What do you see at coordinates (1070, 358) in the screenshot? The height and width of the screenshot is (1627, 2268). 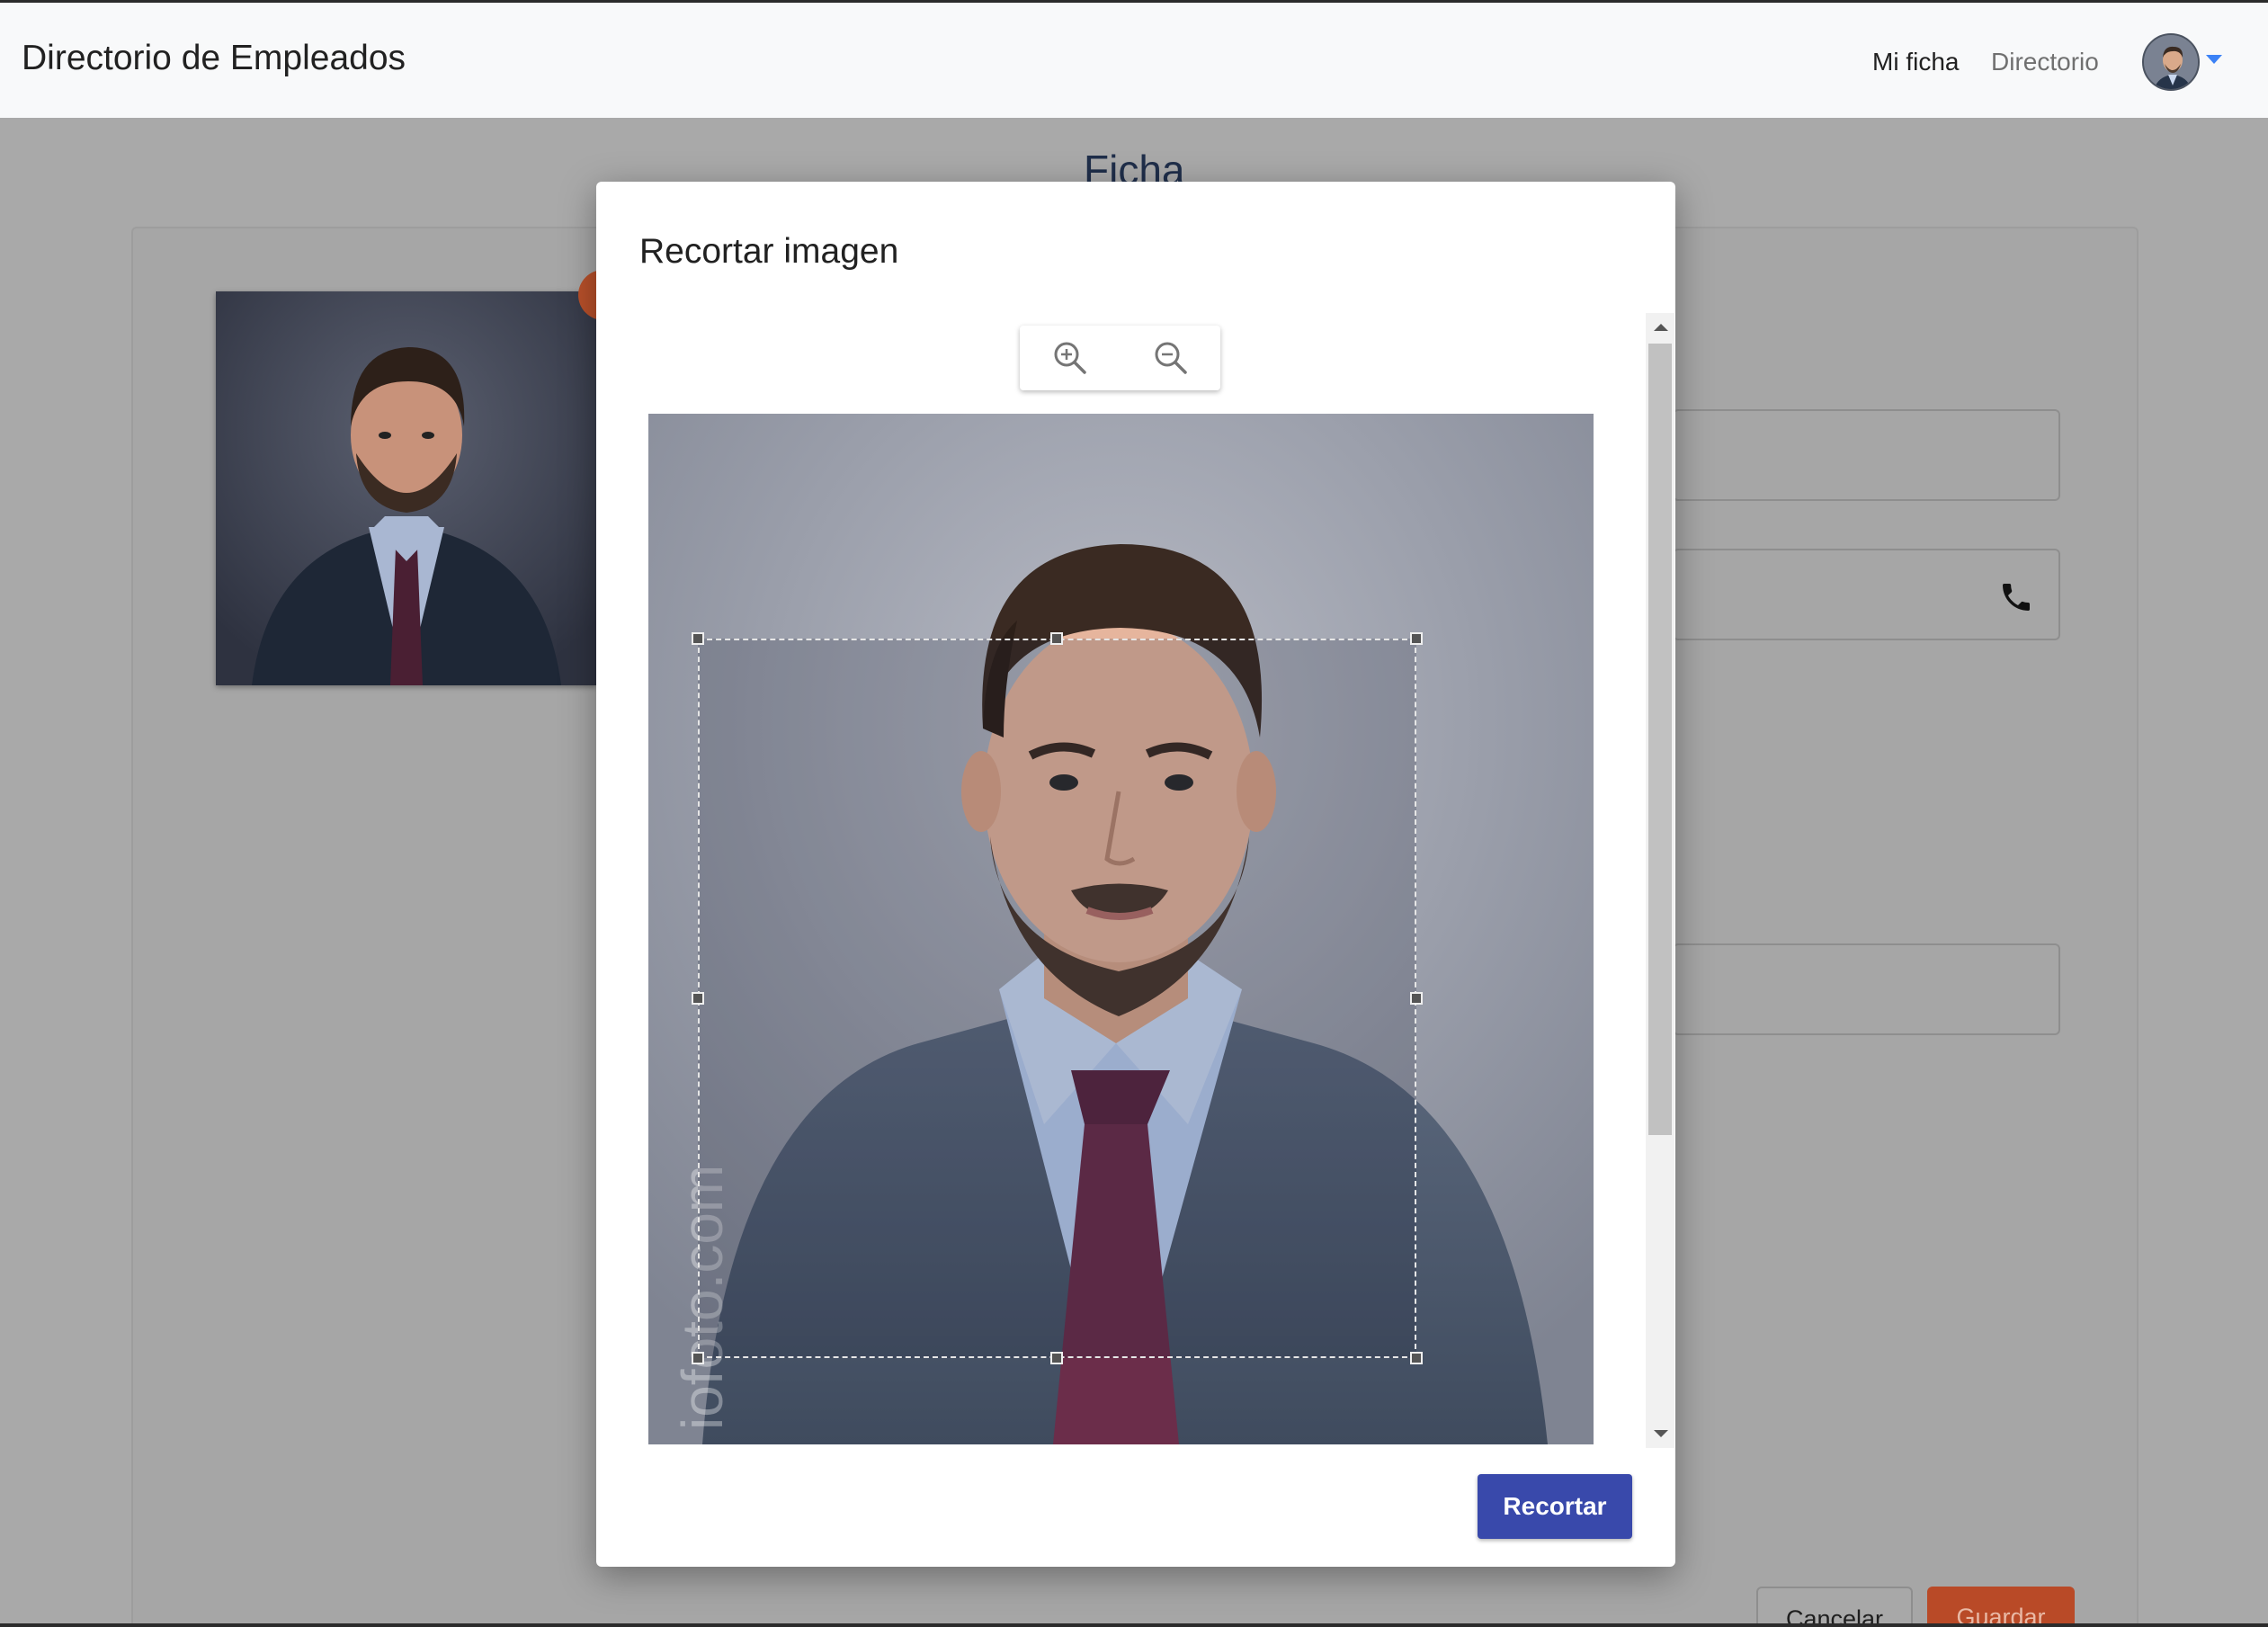 I see `zoom-in-icon` at bounding box center [1070, 358].